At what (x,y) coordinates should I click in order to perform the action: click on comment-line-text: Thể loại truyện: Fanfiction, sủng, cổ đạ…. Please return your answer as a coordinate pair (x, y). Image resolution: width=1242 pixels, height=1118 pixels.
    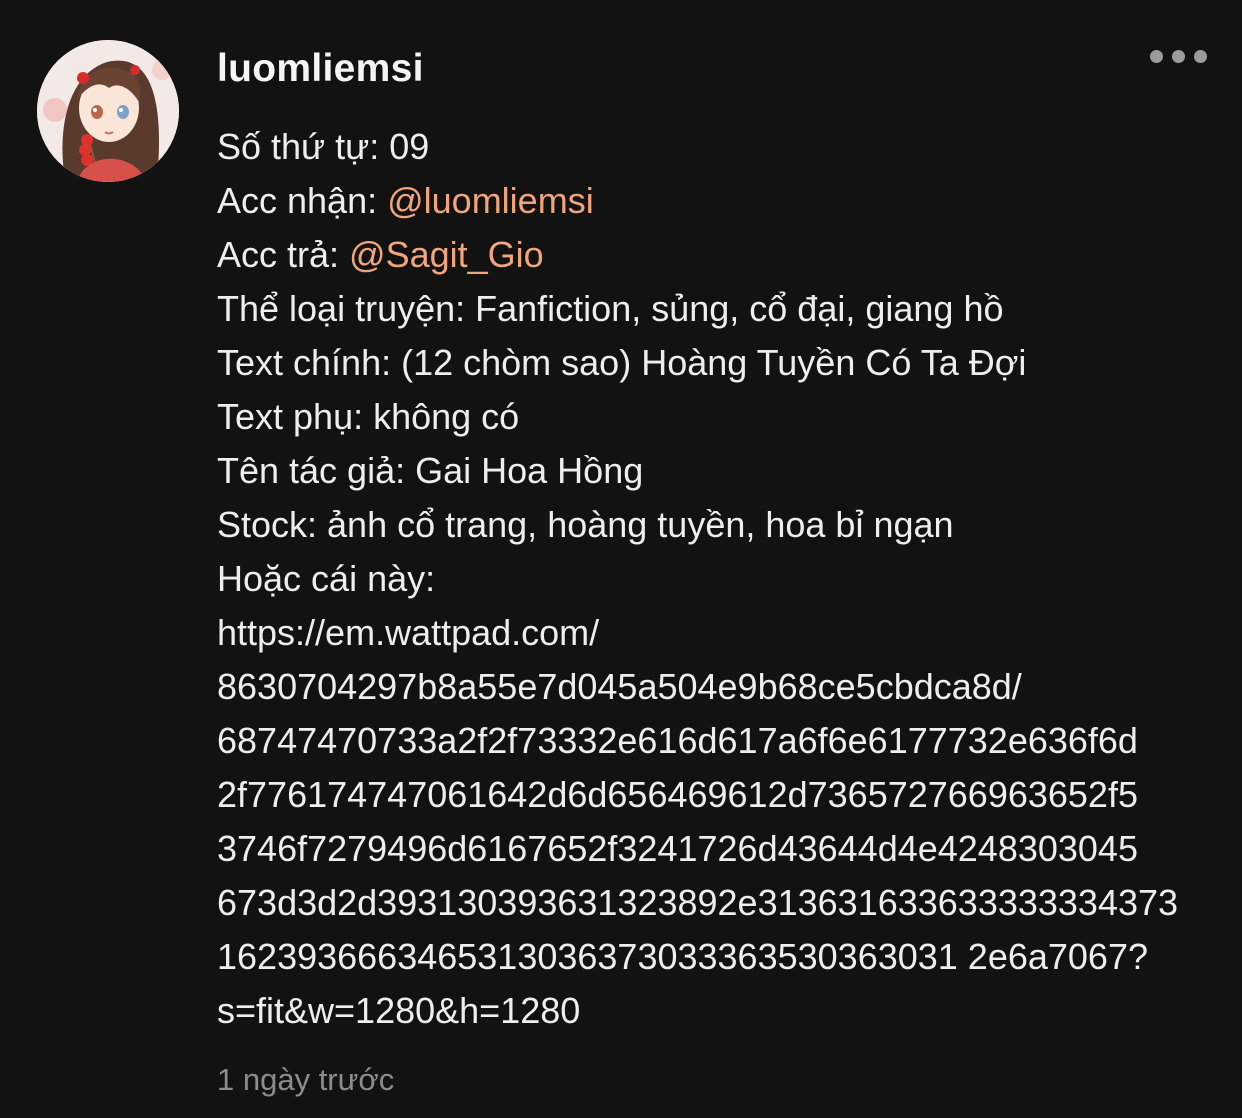
    Looking at the image, I should click on (610, 308).